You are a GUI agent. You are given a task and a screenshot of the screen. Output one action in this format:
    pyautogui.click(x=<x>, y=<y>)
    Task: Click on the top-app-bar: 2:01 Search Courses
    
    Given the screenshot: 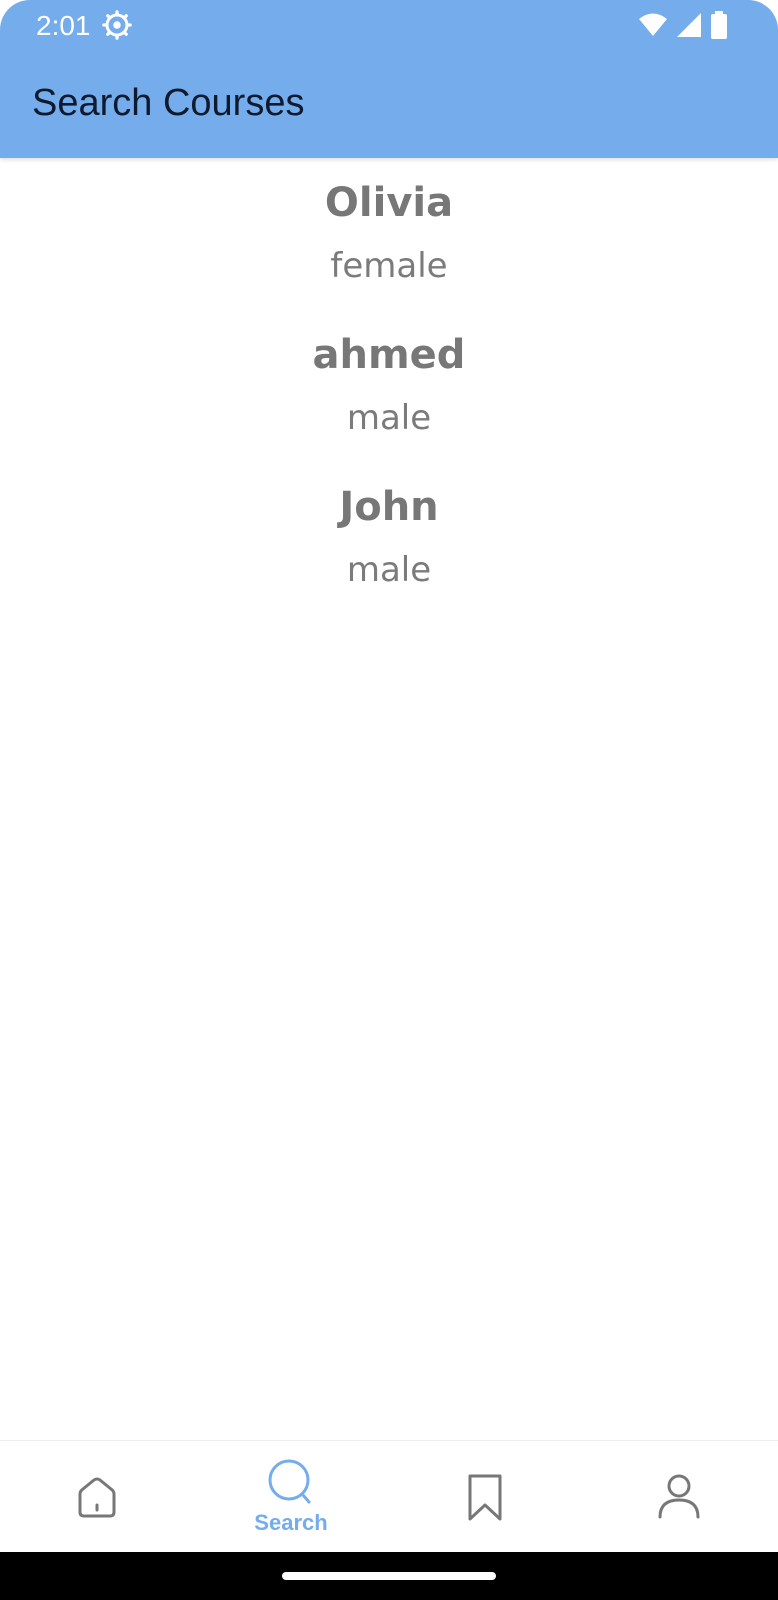 What is the action you would take?
    pyautogui.click(x=389, y=79)
    